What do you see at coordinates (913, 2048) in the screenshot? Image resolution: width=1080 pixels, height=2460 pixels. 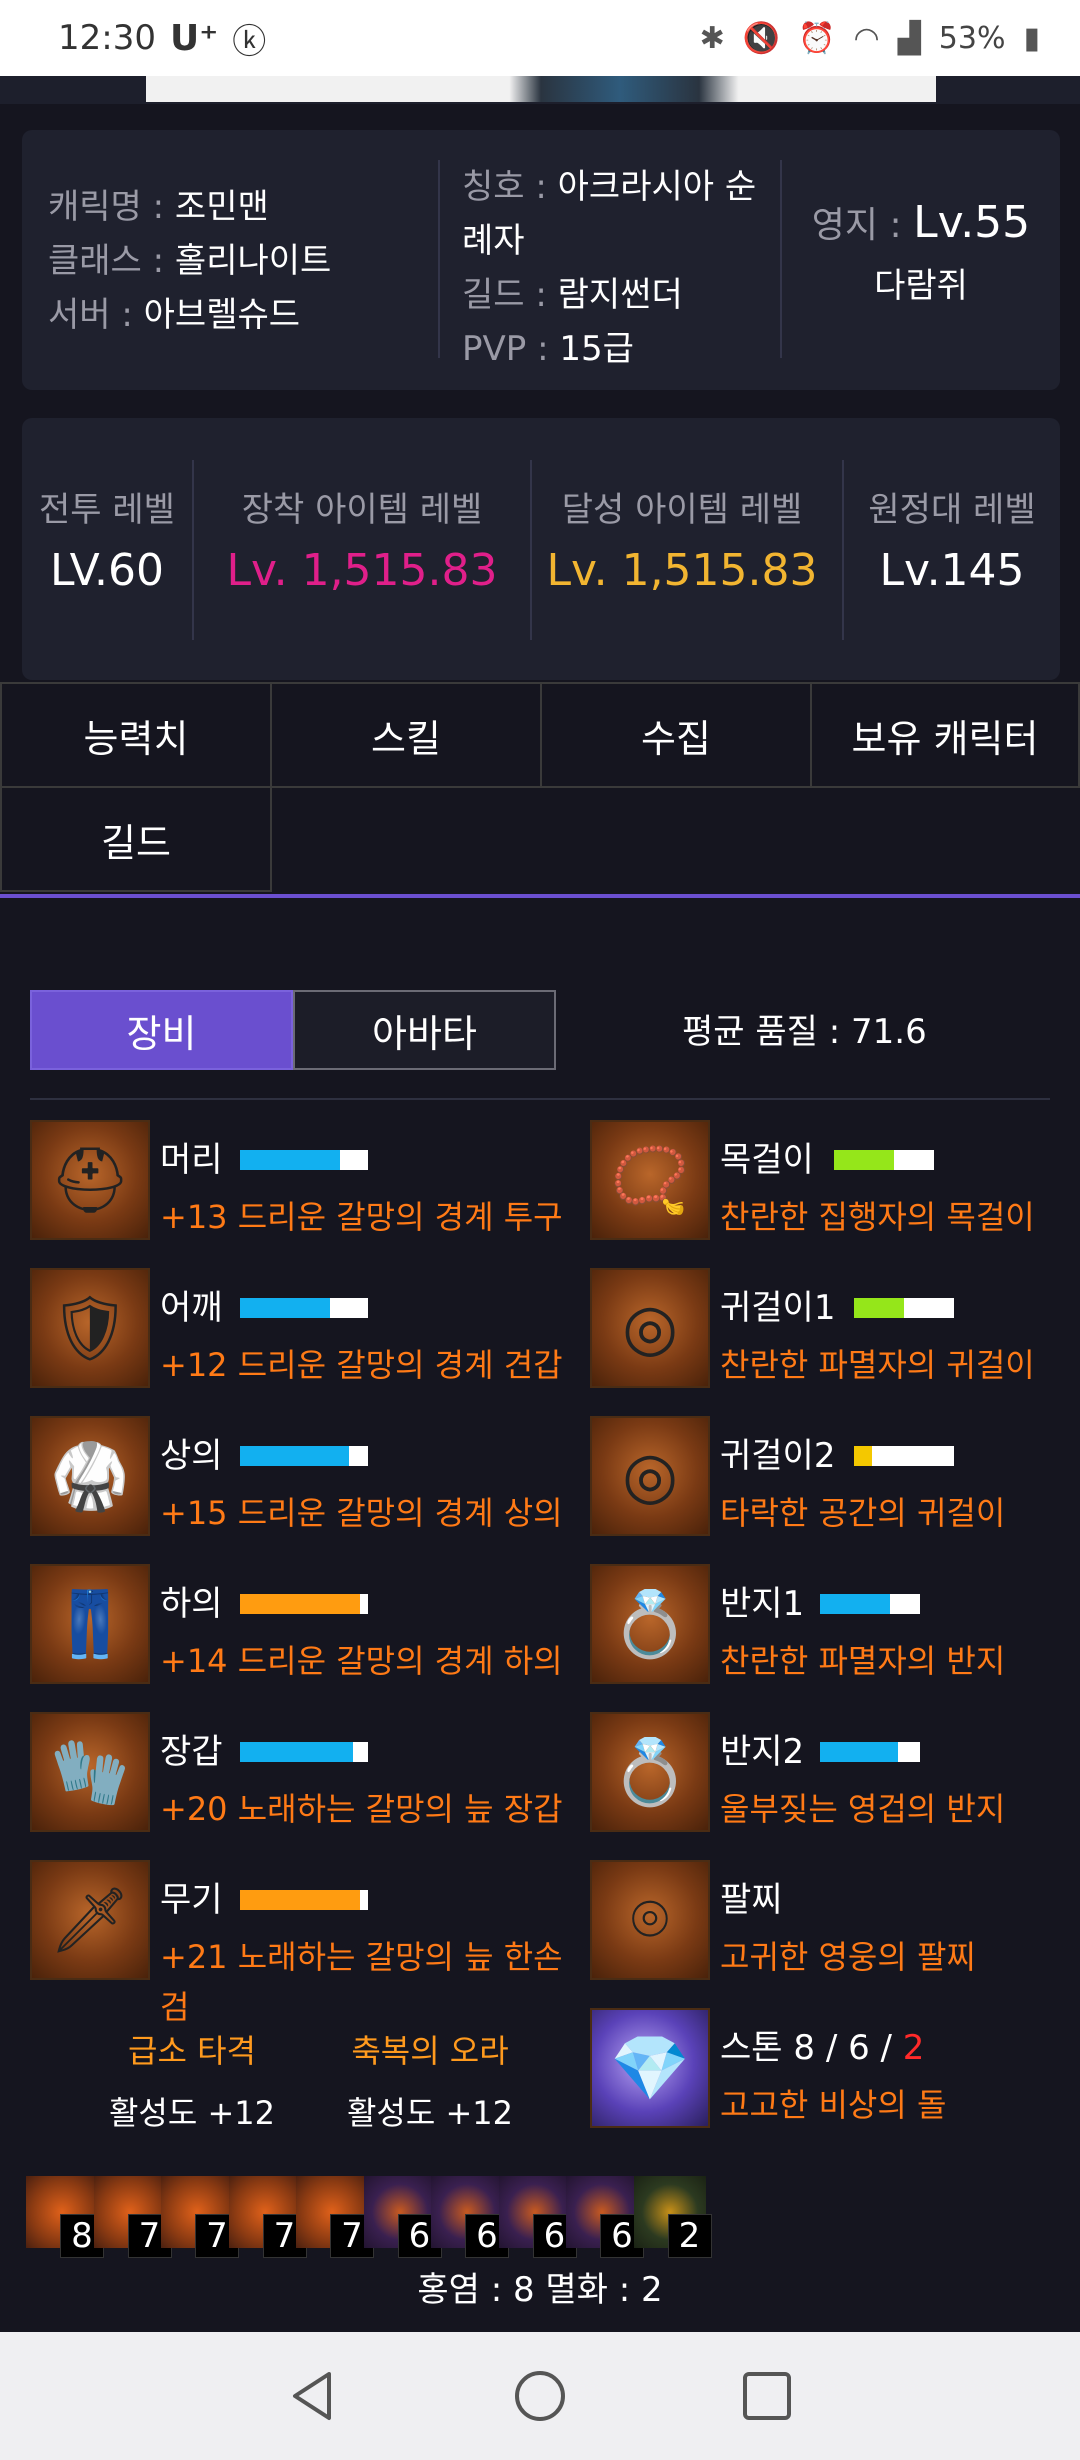 I see `stone-negative-value: 2` at bounding box center [913, 2048].